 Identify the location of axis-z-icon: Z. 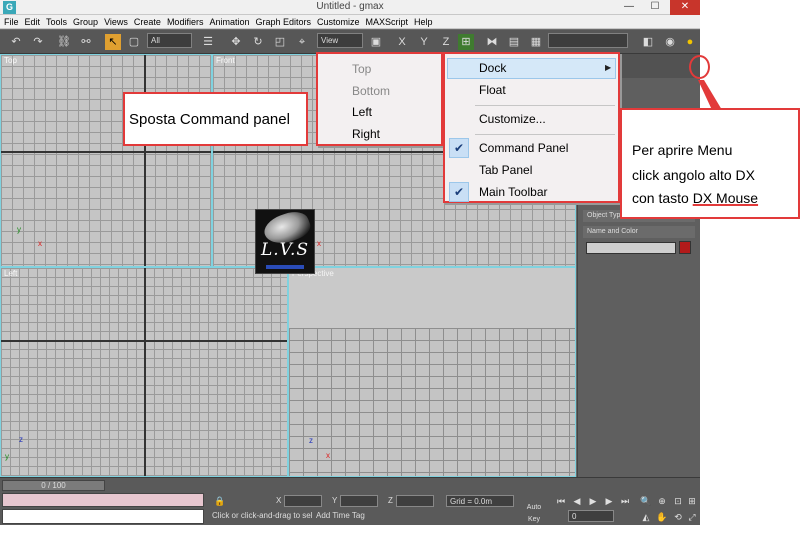
(446, 42).